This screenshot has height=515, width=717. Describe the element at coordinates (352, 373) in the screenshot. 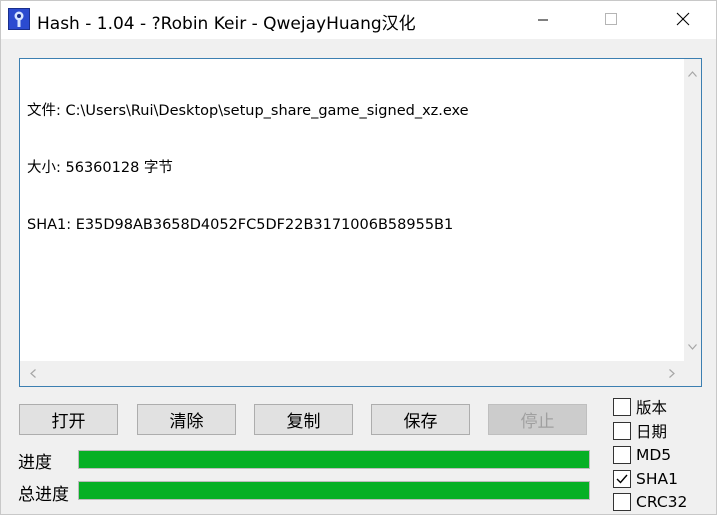

I see `horizontal-scrollbar` at that location.